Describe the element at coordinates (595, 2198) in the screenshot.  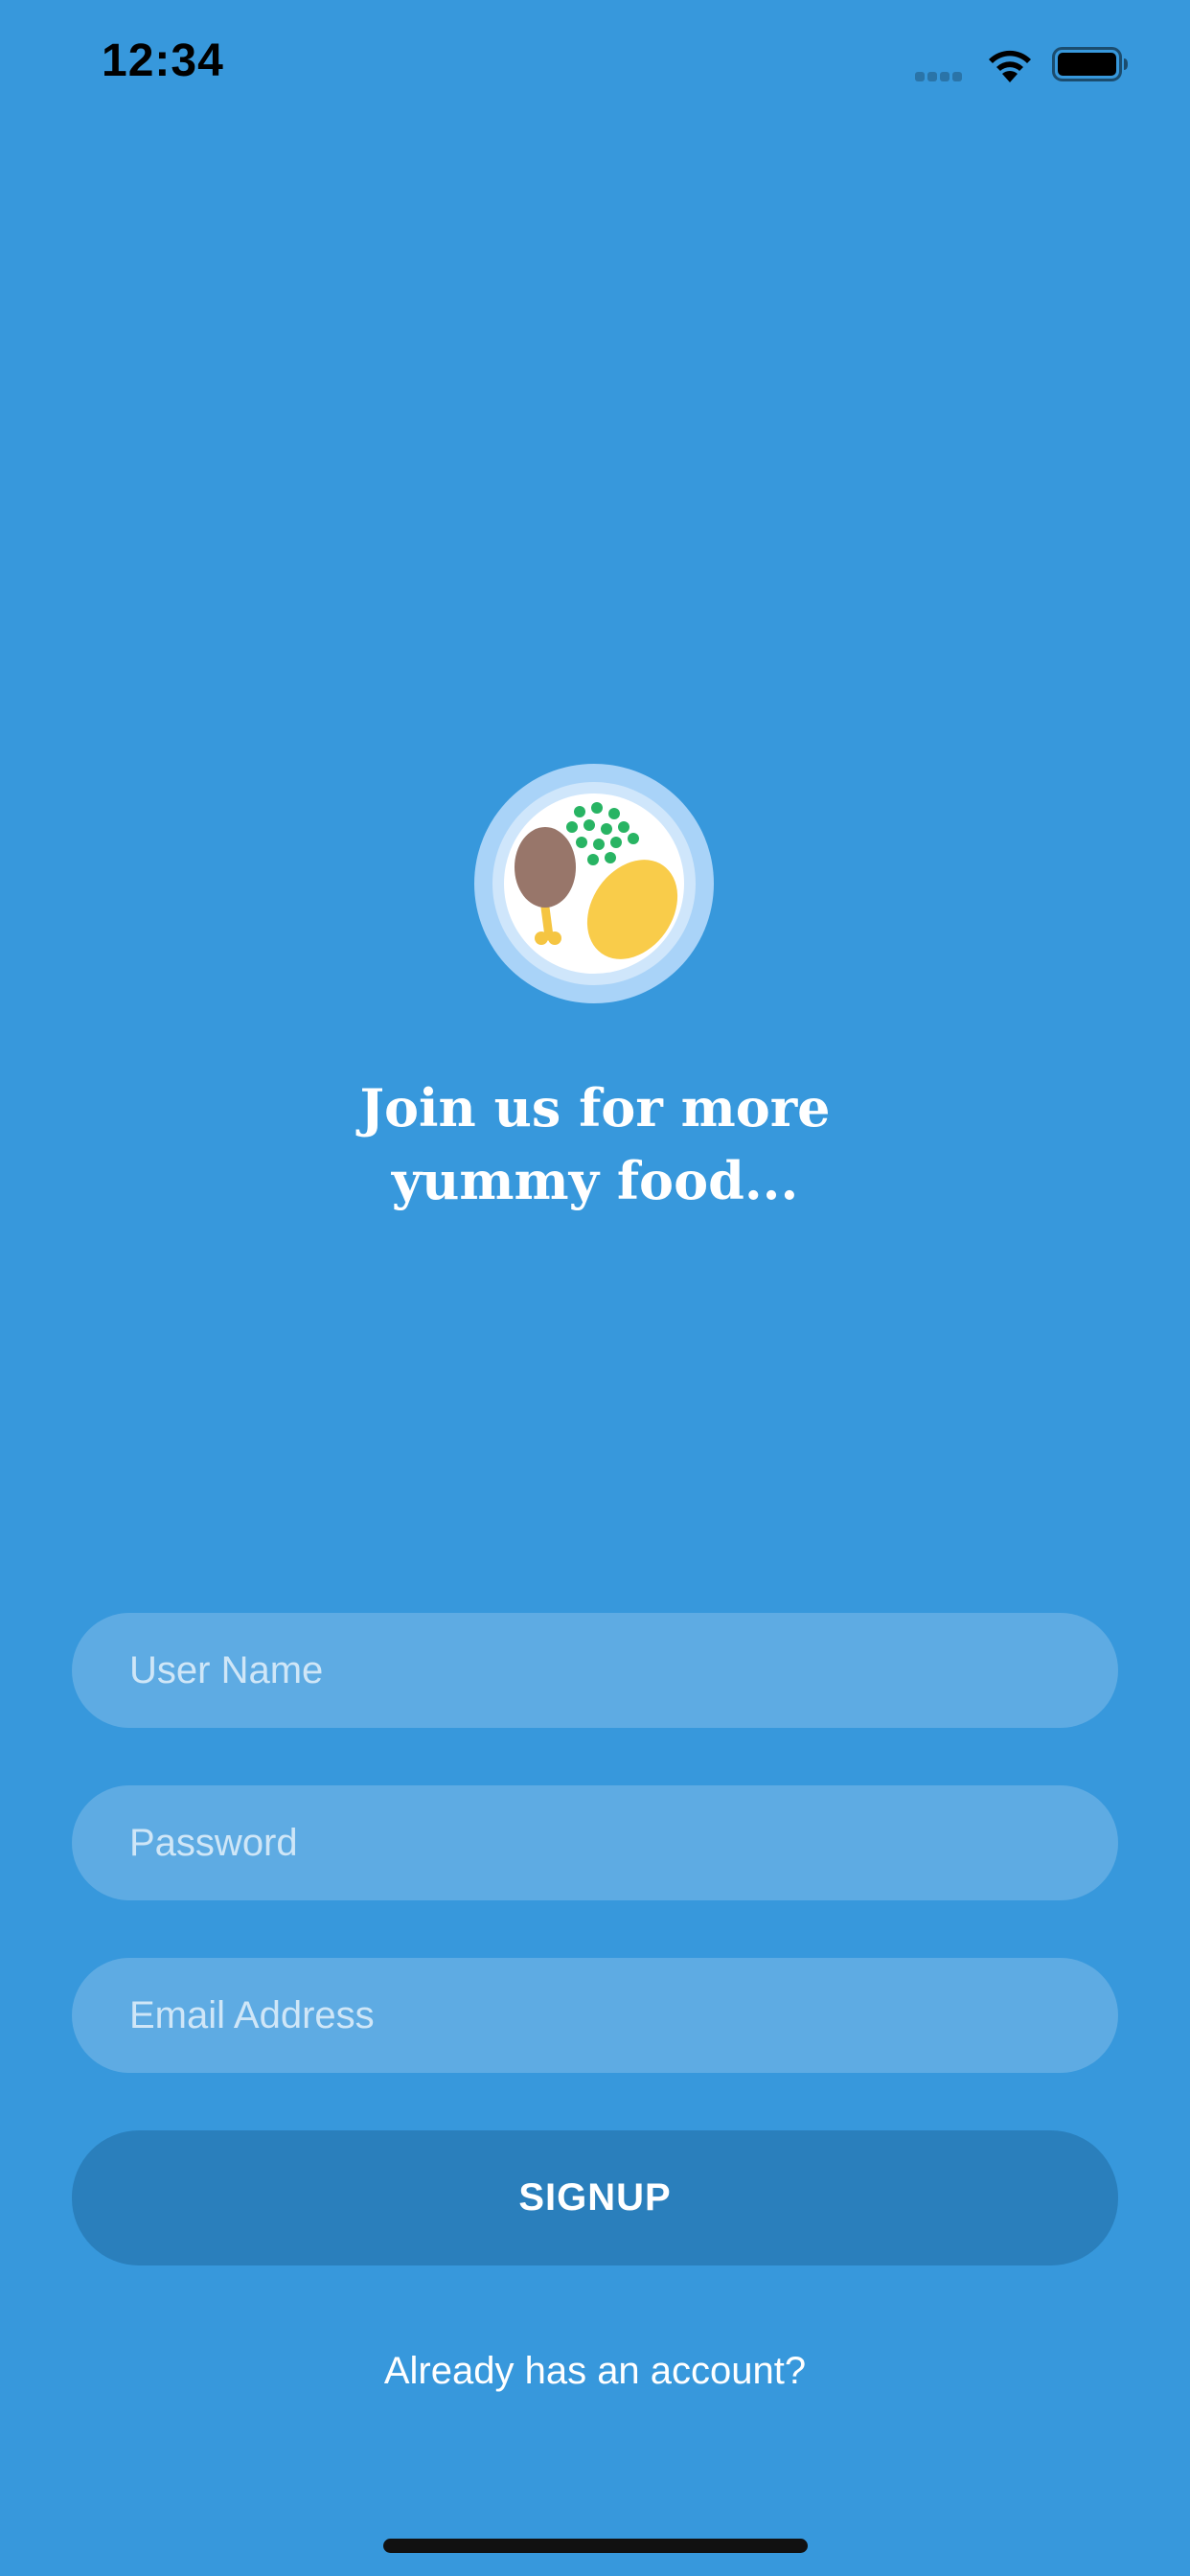
I see `signup-button: SIGNUP` at that location.